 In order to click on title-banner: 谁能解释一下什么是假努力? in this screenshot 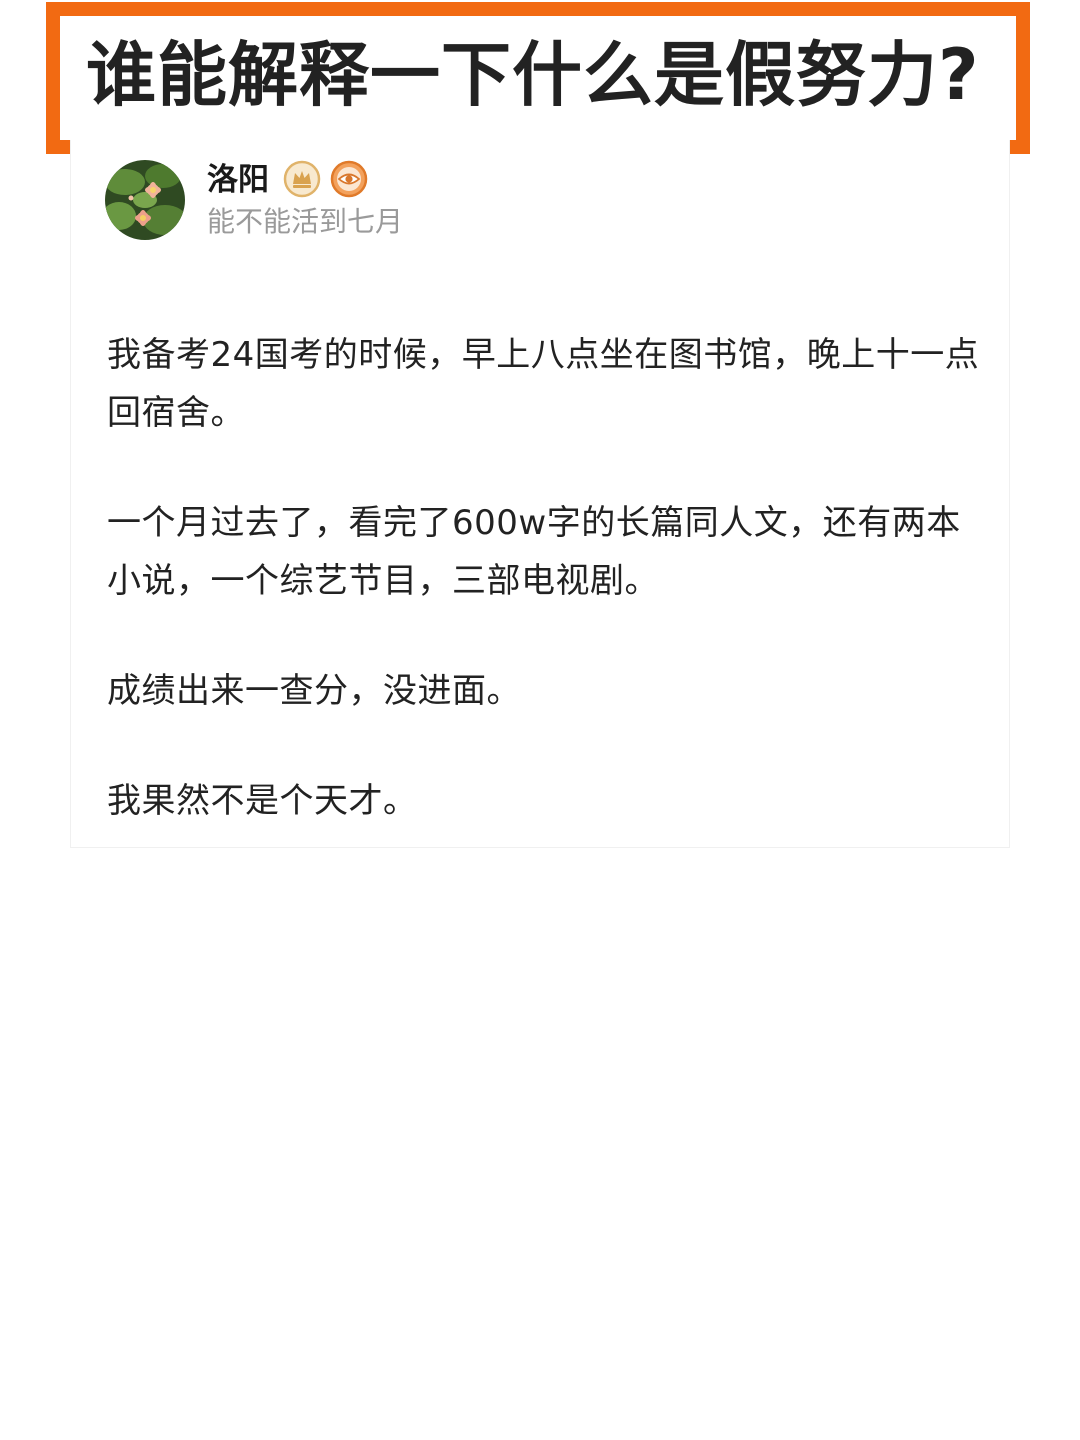, I will do `click(538, 78)`.